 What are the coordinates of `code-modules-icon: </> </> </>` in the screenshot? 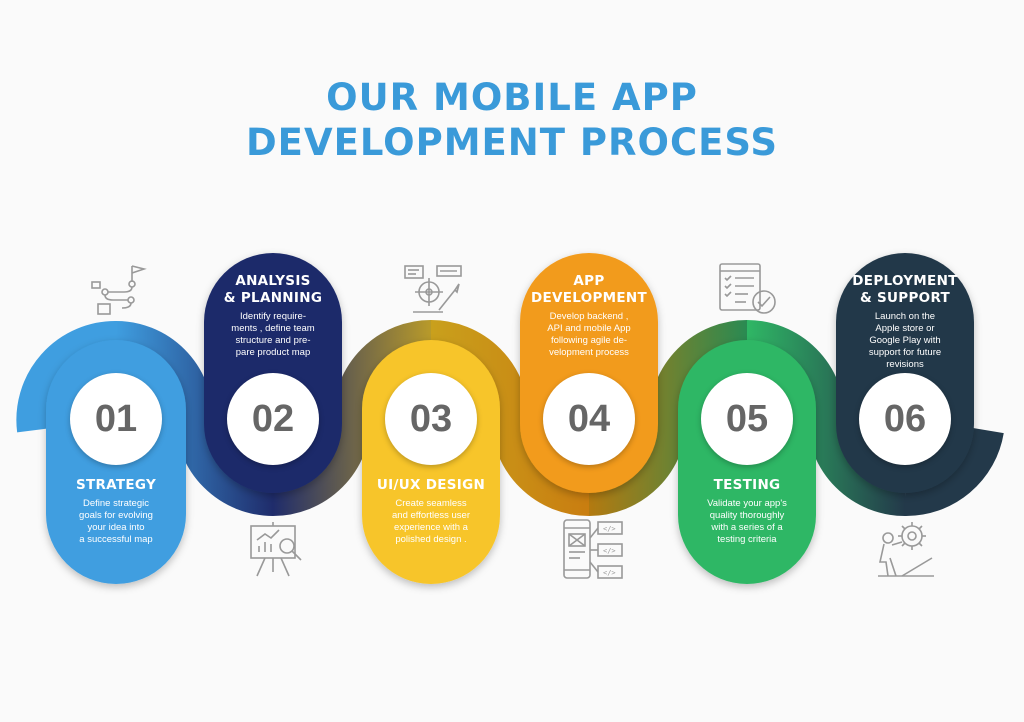 It's located at (593, 549).